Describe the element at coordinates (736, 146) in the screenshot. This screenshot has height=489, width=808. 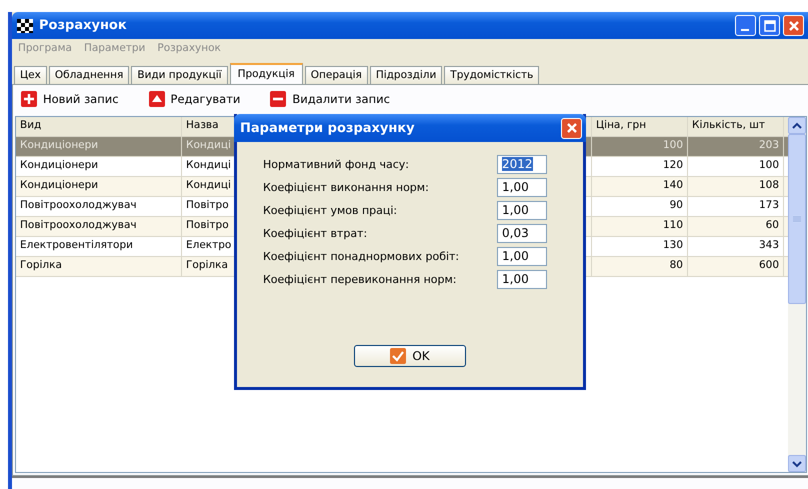
I see `table-cell: 203` at that location.